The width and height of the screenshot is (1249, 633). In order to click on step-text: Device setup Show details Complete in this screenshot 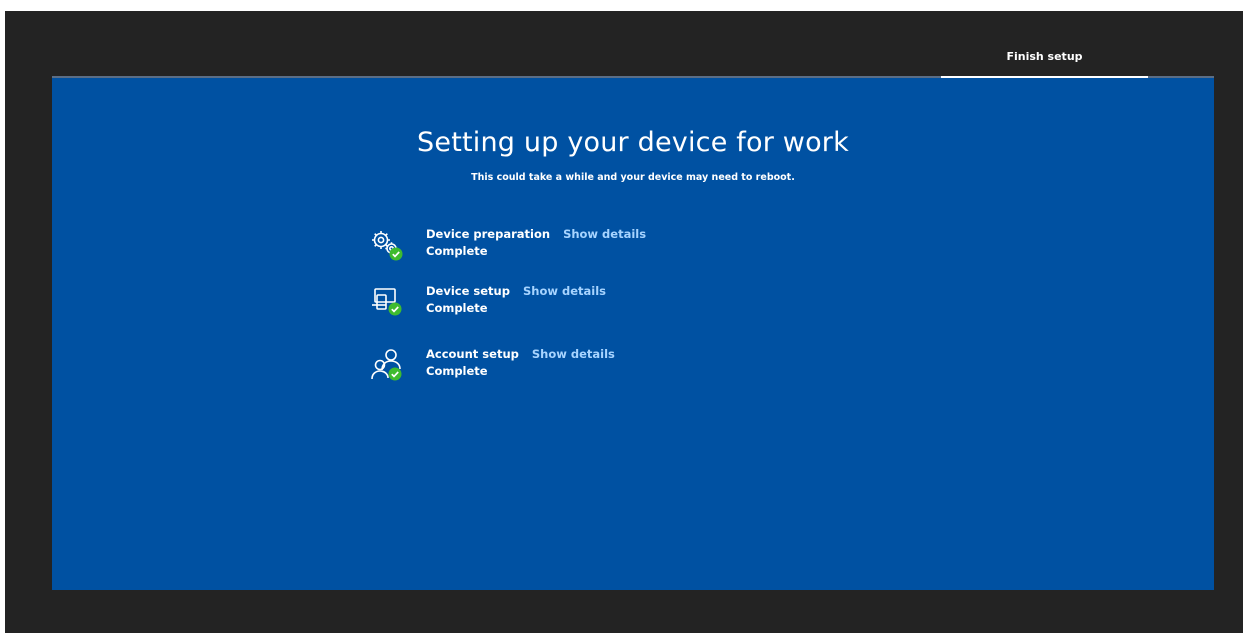, I will do `click(516, 300)`.